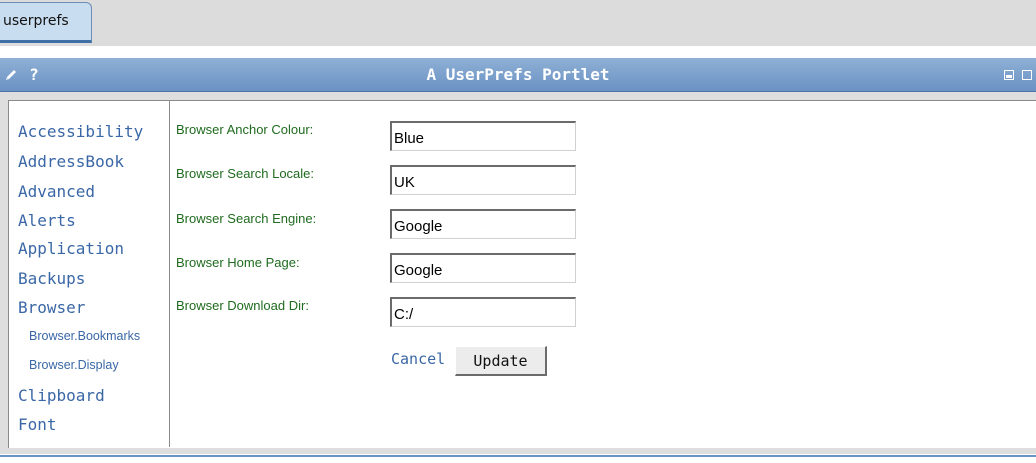 This screenshot has height=463, width=1036. What do you see at coordinates (483, 136) in the screenshot?
I see `anchor-colour-input` at bounding box center [483, 136].